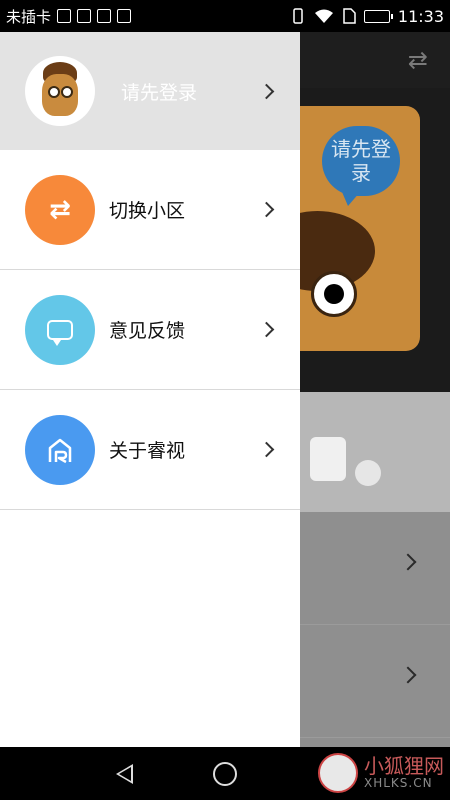 Image resolution: width=450 pixels, height=800 pixels. Describe the element at coordinates (298, 16) in the screenshot. I see `vibrate-icon` at that location.